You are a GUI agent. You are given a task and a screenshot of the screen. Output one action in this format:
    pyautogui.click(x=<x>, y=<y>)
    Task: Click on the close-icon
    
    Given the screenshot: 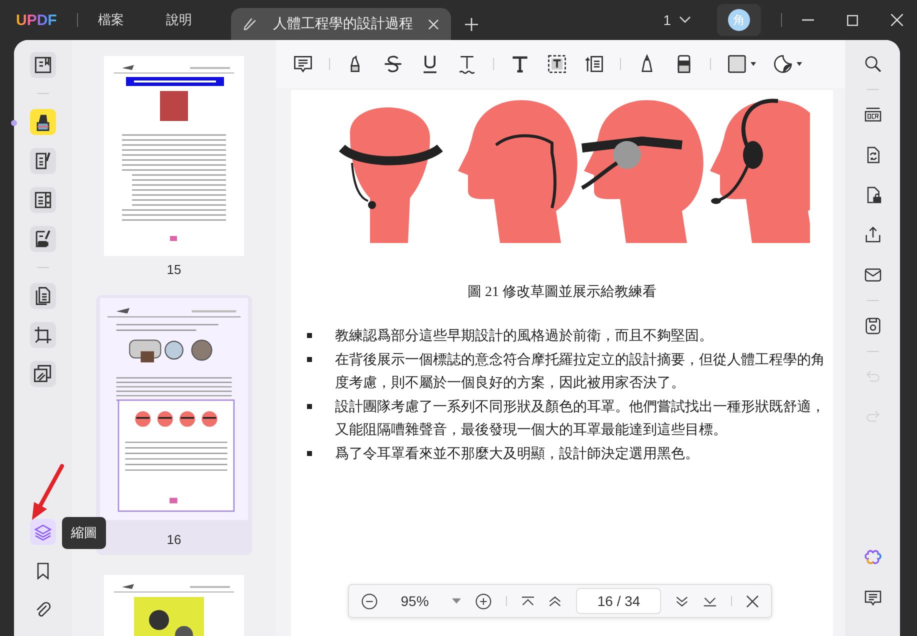 What is the action you would take?
    pyautogui.click(x=752, y=601)
    